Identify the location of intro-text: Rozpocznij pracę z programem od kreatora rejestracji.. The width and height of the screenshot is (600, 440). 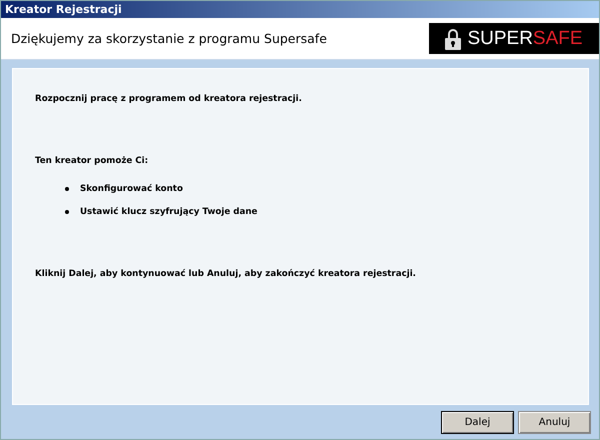
(169, 99).